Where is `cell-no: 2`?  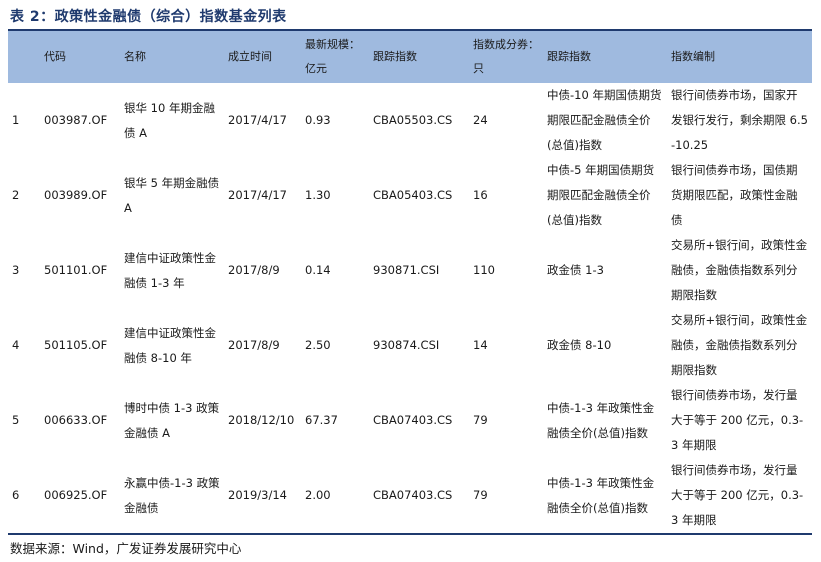
cell-no: 2 is located at coordinates (16, 195).